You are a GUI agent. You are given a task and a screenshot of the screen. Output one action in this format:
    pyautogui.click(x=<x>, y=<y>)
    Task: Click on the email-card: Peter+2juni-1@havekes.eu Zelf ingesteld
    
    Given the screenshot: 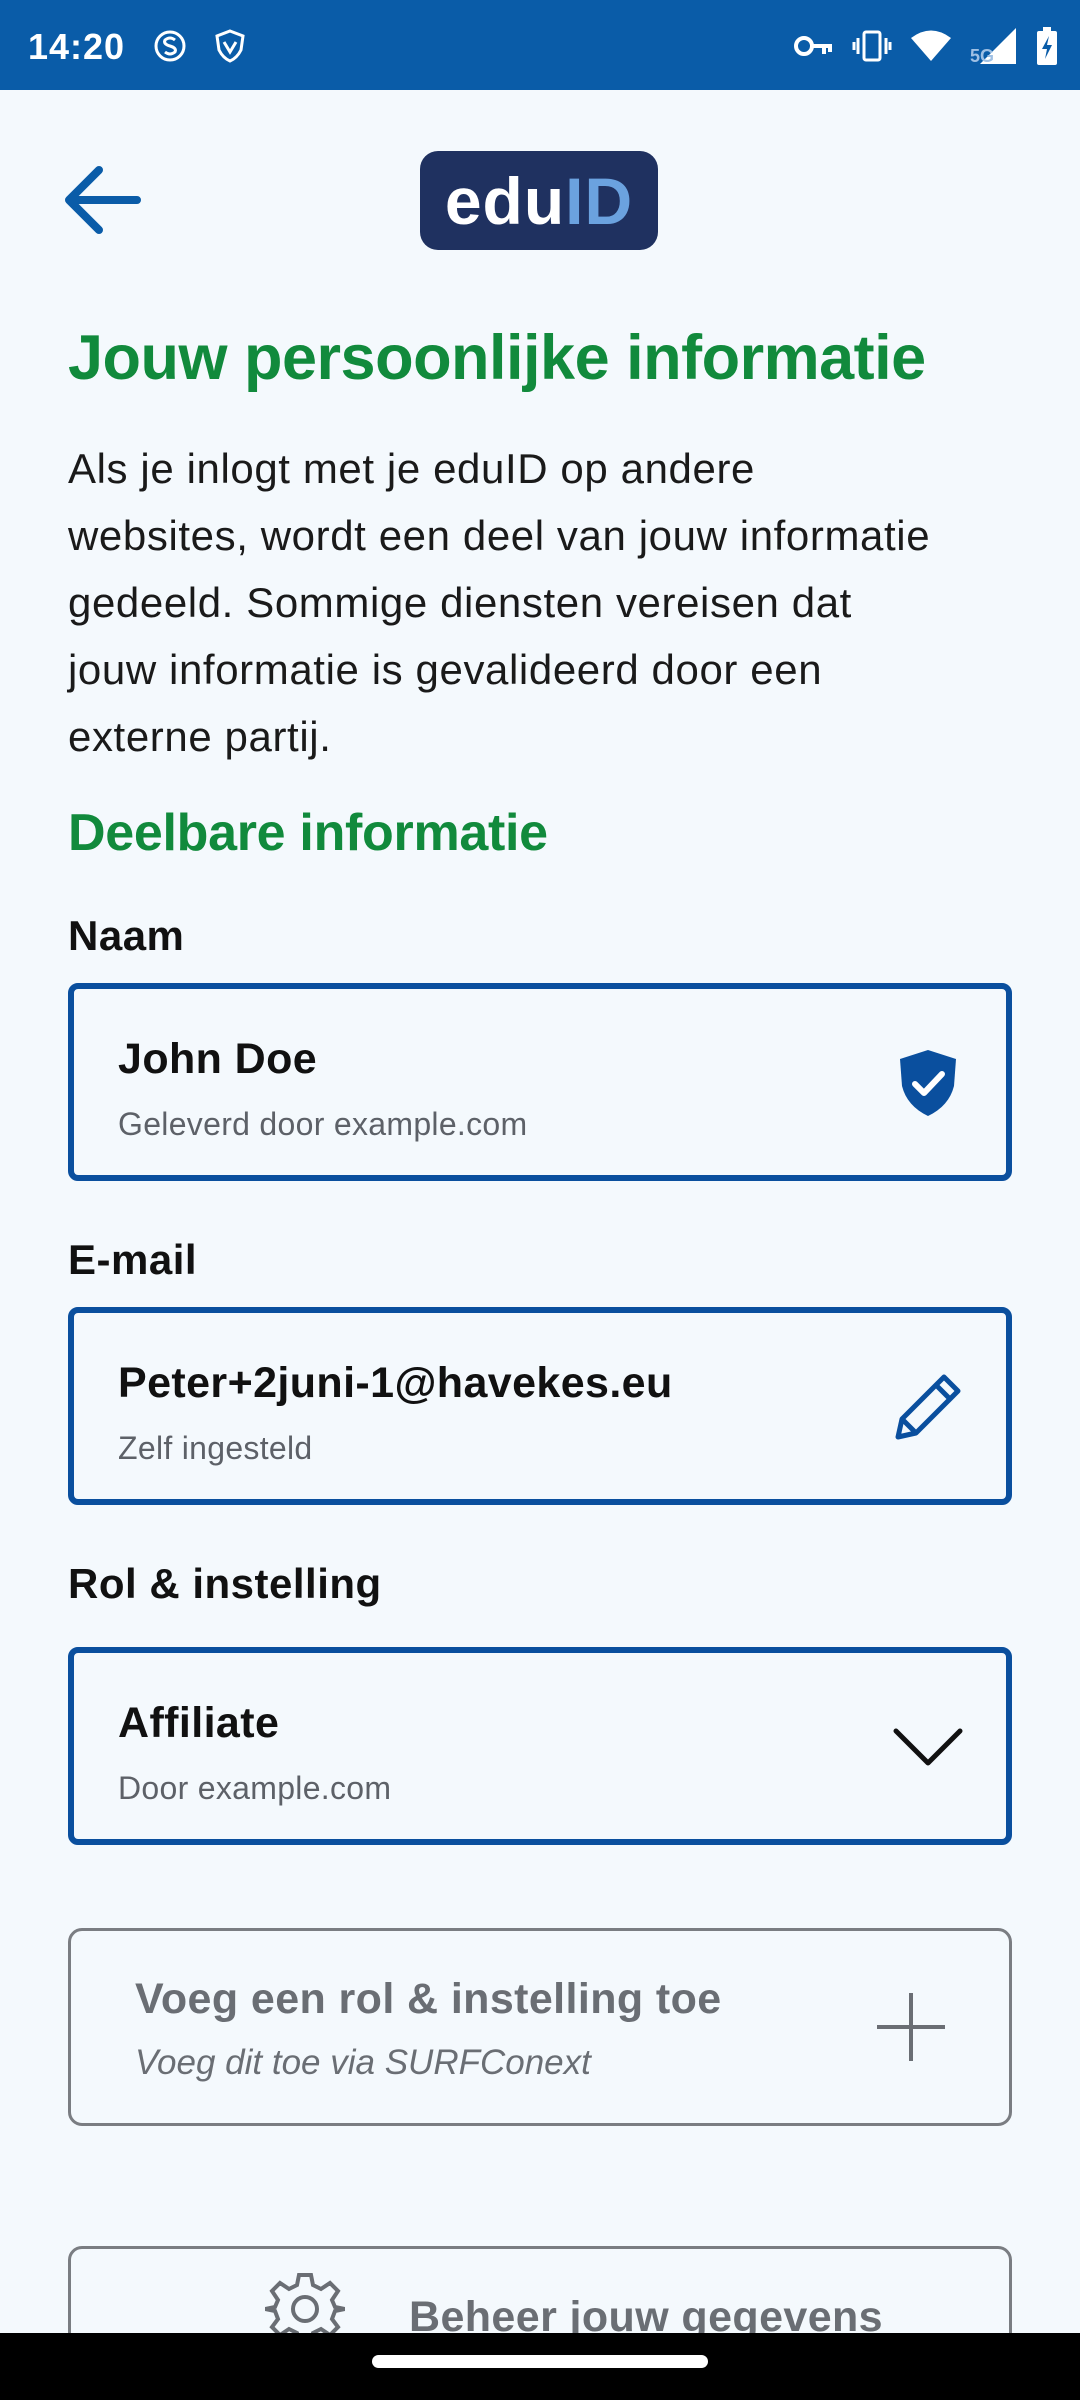 What is the action you would take?
    pyautogui.click(x=540, y=1406)
    